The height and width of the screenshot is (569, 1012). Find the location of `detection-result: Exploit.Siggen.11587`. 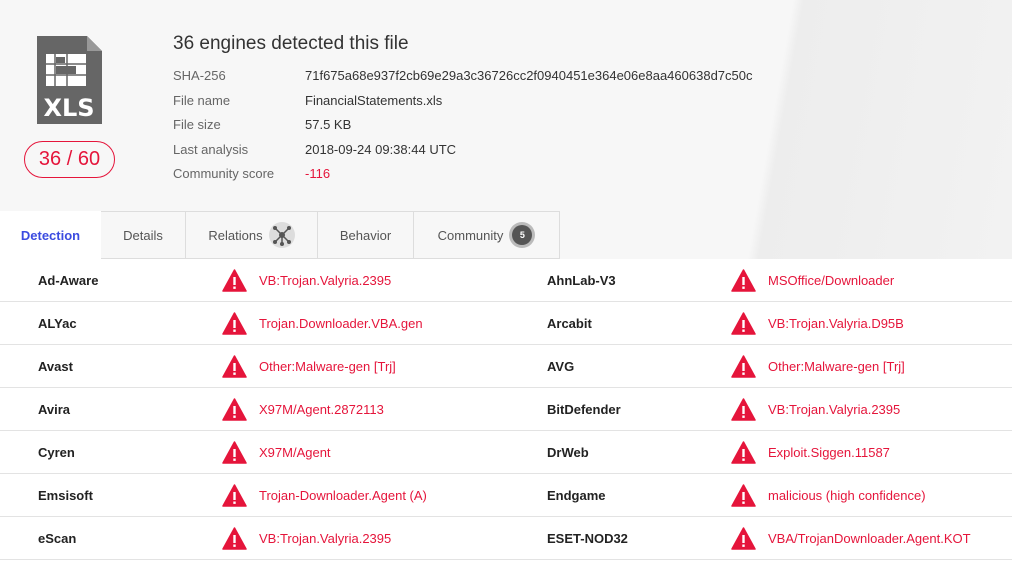

detection-result: Exploit.Siggen.11587 is located at coordinates (829, 452).